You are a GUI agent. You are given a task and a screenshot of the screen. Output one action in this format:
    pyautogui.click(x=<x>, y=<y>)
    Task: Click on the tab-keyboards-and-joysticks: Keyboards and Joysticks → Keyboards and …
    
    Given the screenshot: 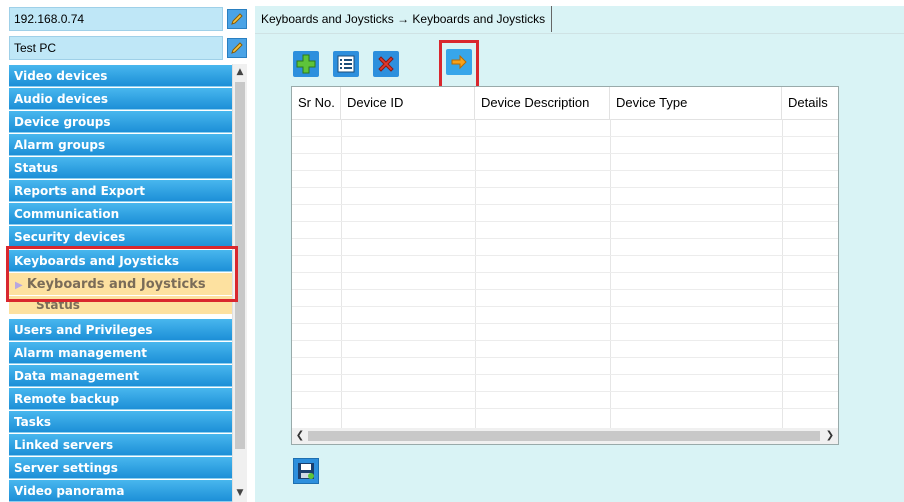 What is the action you would take?
    pyautogui.click(x=404, y=19)
    